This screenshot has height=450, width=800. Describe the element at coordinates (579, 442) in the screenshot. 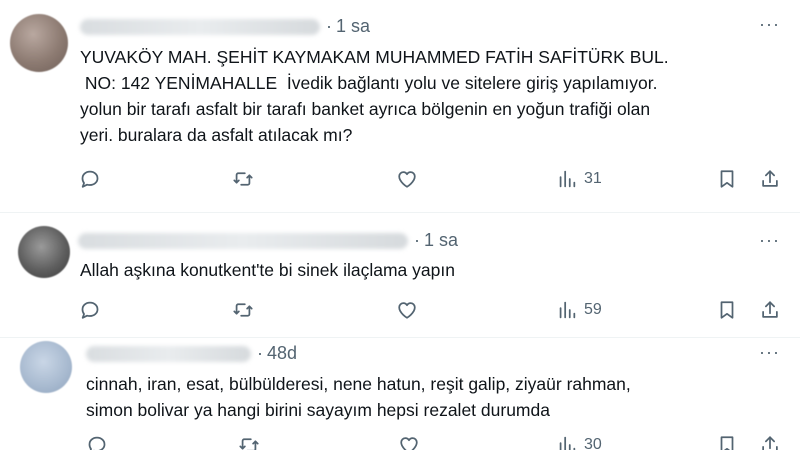

I see `views-button: 30` at that location.